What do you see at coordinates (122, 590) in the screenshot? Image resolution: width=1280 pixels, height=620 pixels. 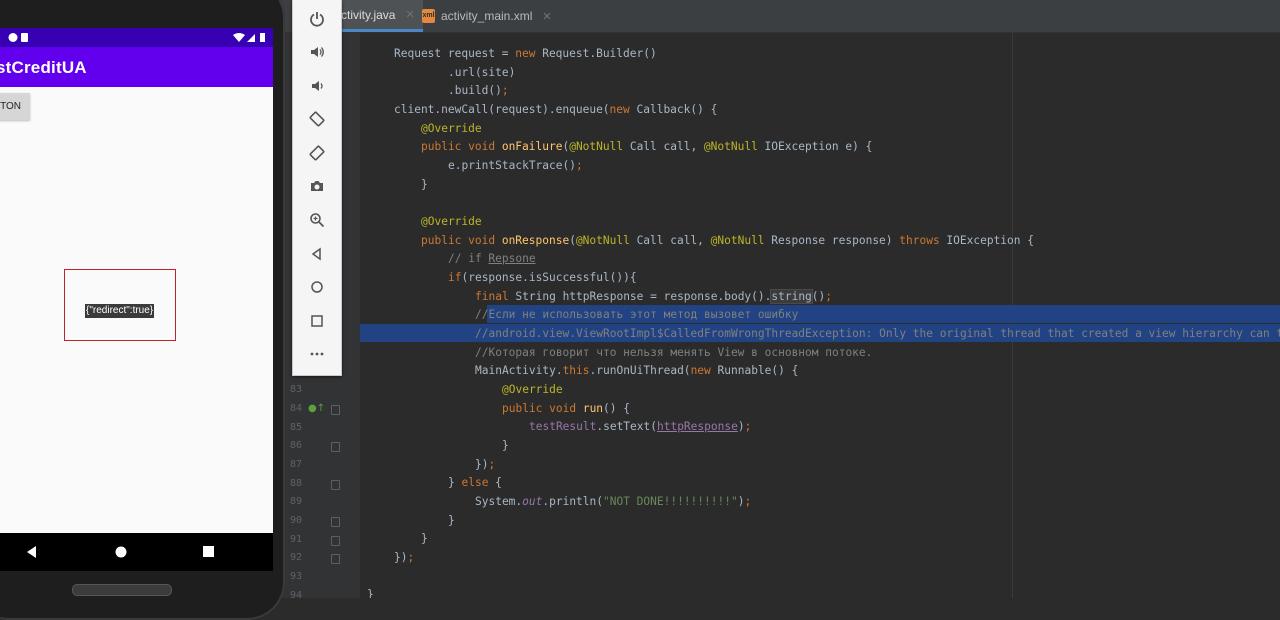 I see `phone-speaker` at bounding box center [122, 590].